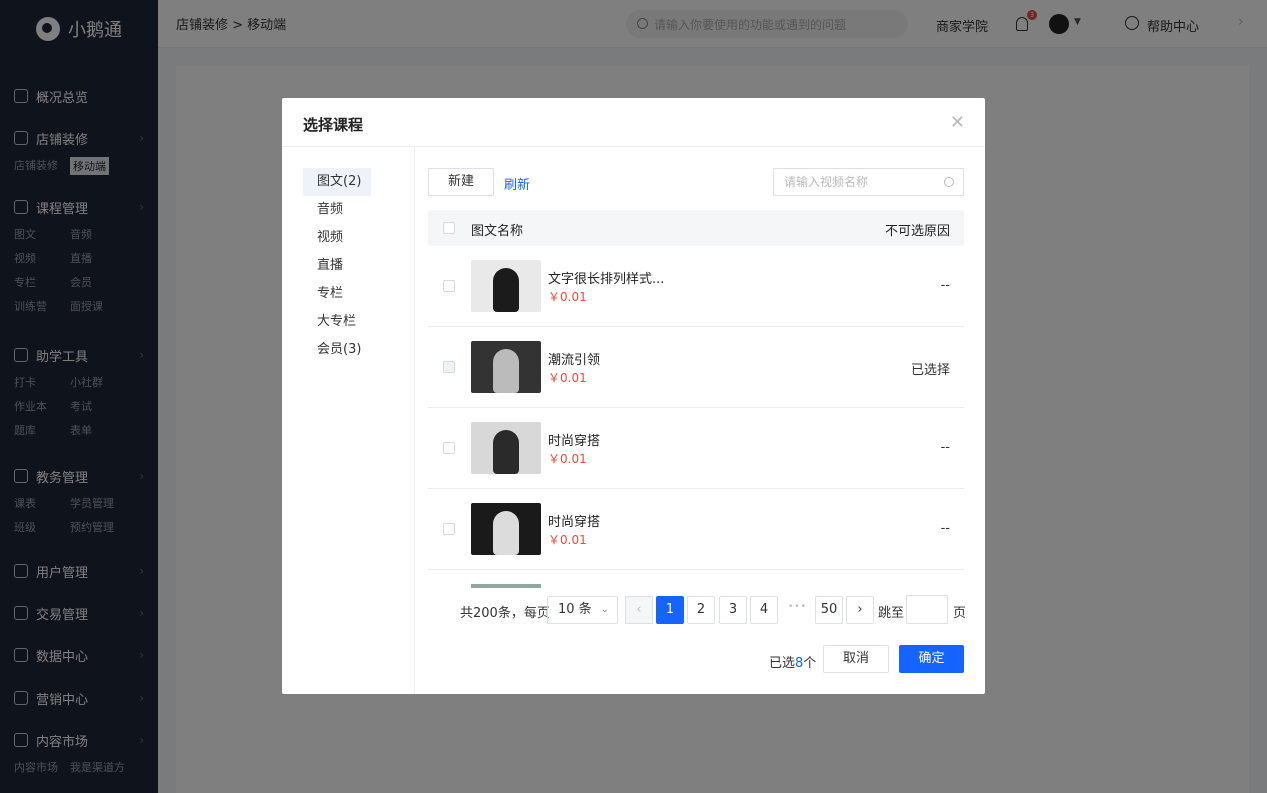 The height and width of the screenshot is (793, 1267). What do you see at coordinates (337, 238) in the screenshot?
I see `category-item: 视频` at bounding box center [337, 238].